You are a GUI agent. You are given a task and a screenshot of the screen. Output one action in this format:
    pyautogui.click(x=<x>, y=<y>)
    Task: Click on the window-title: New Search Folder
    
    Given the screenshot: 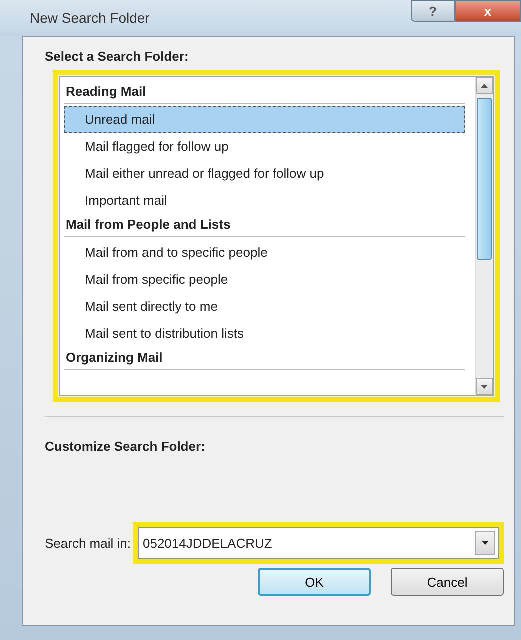 What is the action you would take?
    pyautogui.click(x=90, y=18)
    